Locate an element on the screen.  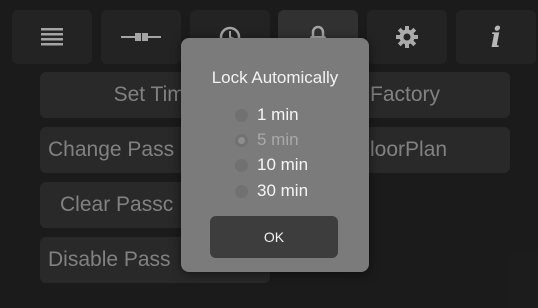
option-label: 30 min is located at coordinates (283, 190).